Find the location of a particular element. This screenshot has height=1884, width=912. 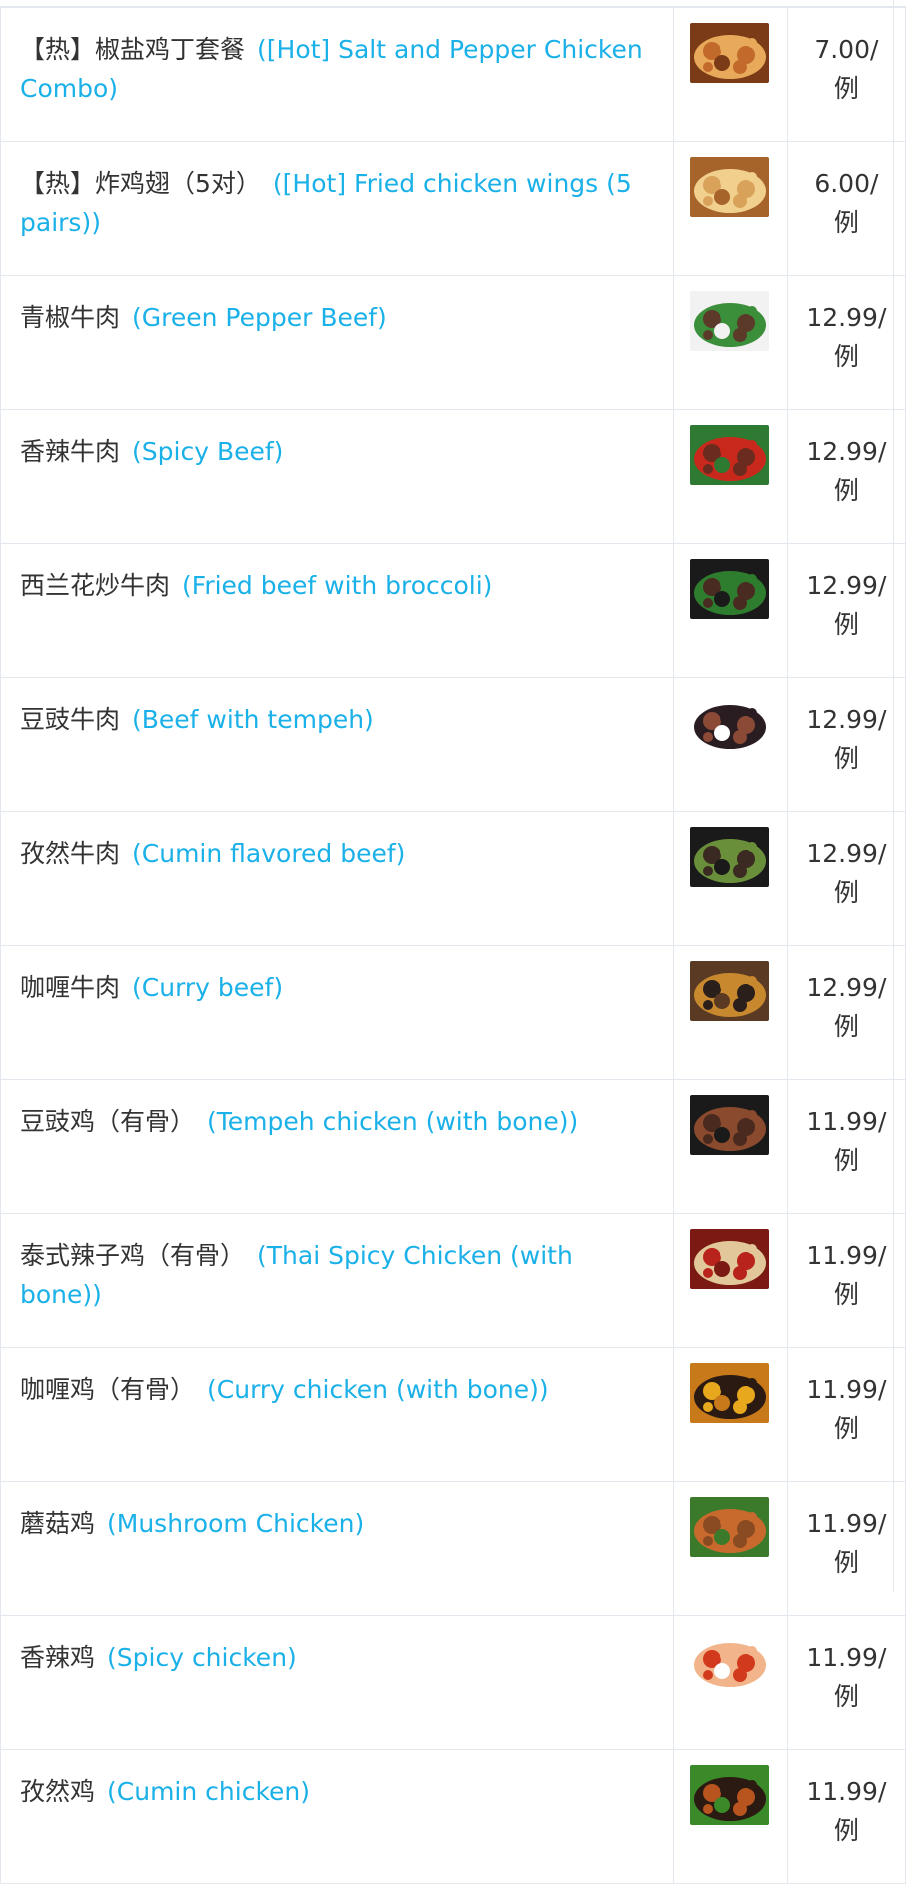

menu-item-row: 豆豉牛肉 (Beef with tempeh) 12.99/ 例 is located at coordinates (453, 744).